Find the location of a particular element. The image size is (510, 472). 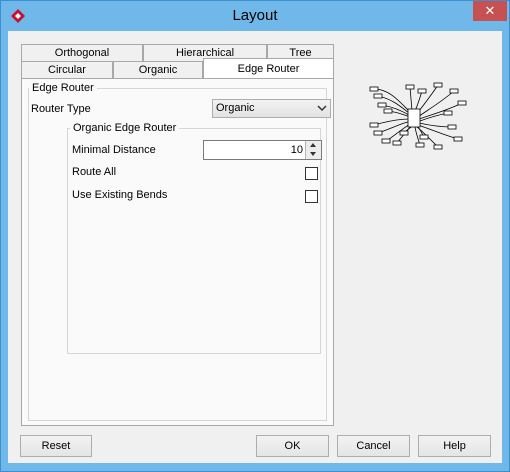

tab-orthogonal: Orthogonal is located at coordinates (82, 52).